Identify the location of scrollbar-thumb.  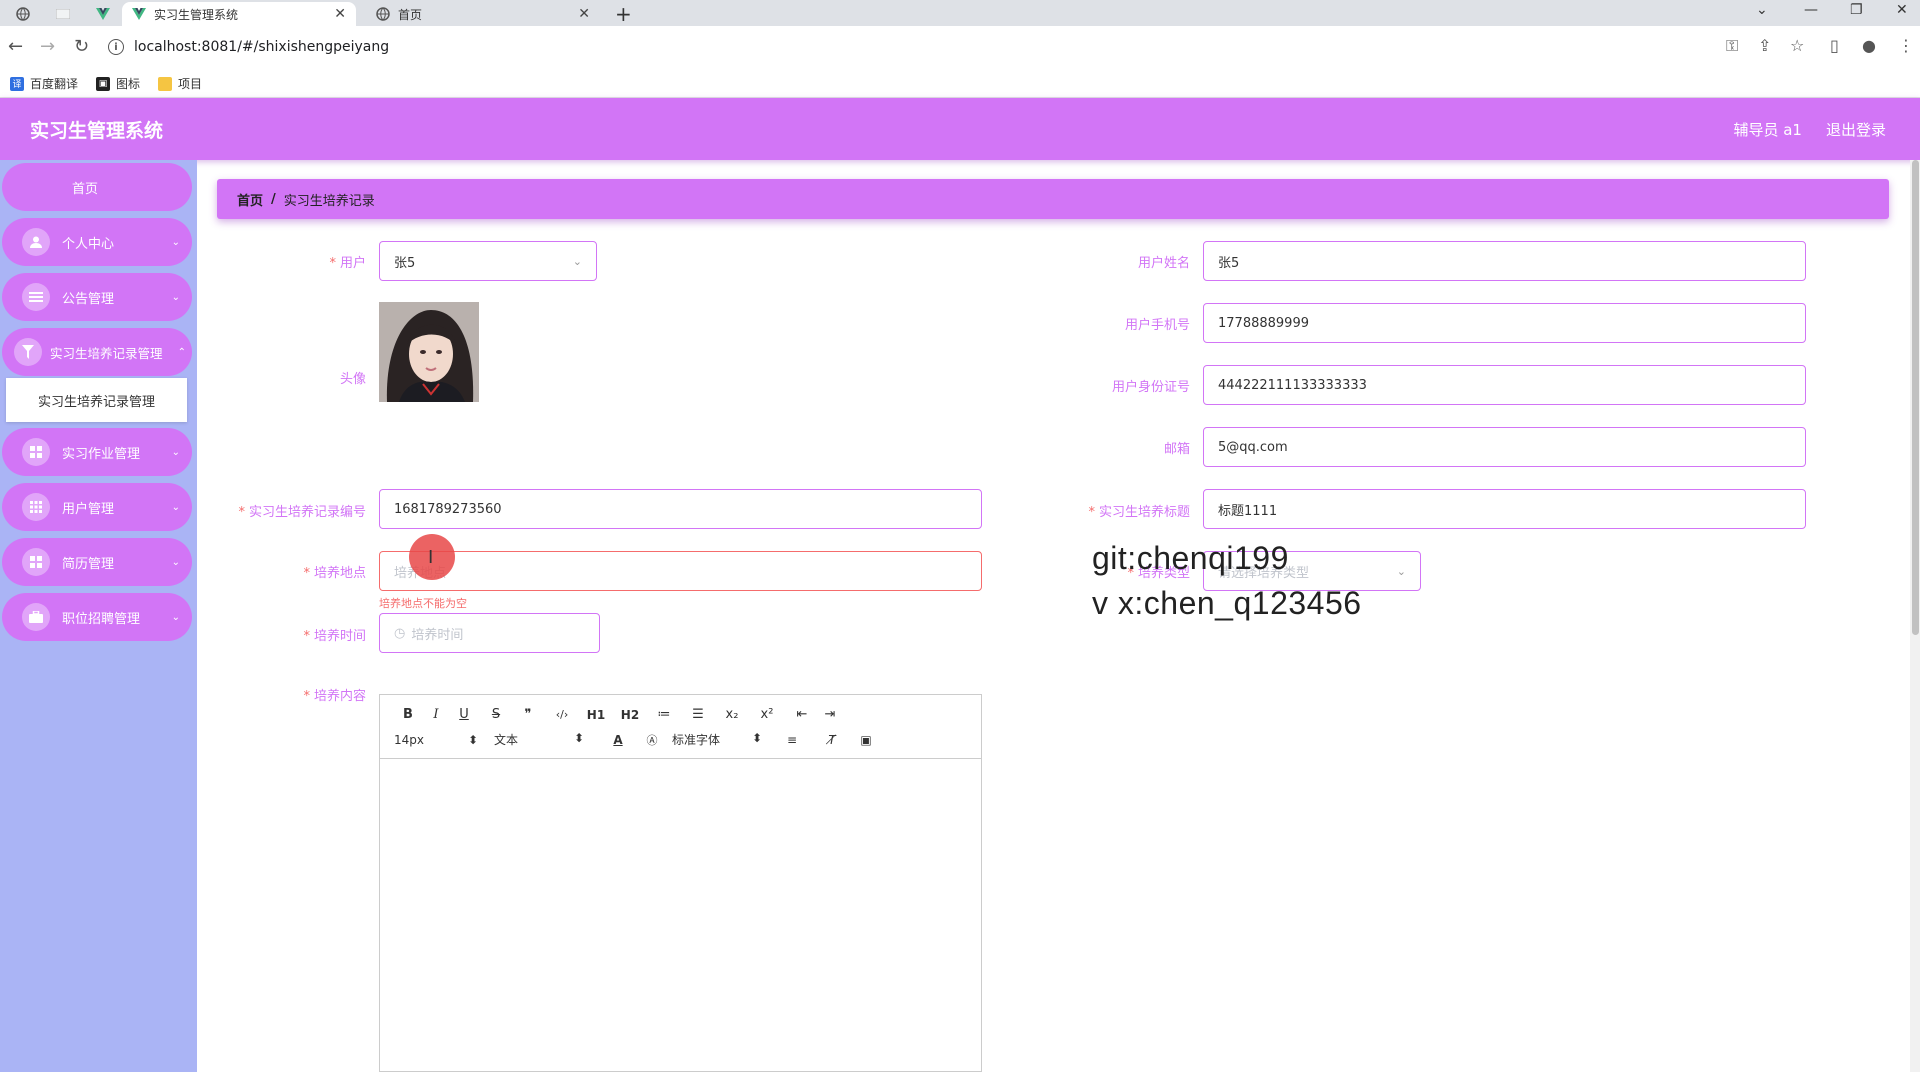
(1915, 397).